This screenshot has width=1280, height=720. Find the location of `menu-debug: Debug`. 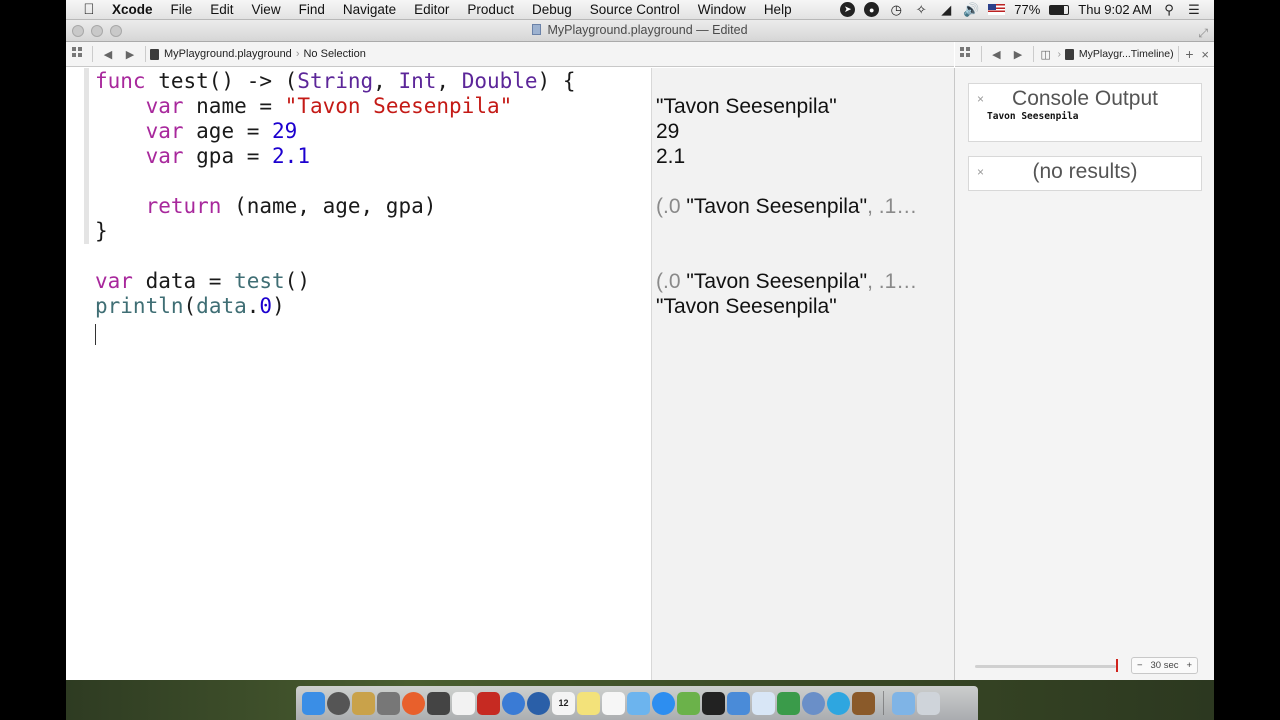

menu-debug: Debug is located at coordinates (552, 9).